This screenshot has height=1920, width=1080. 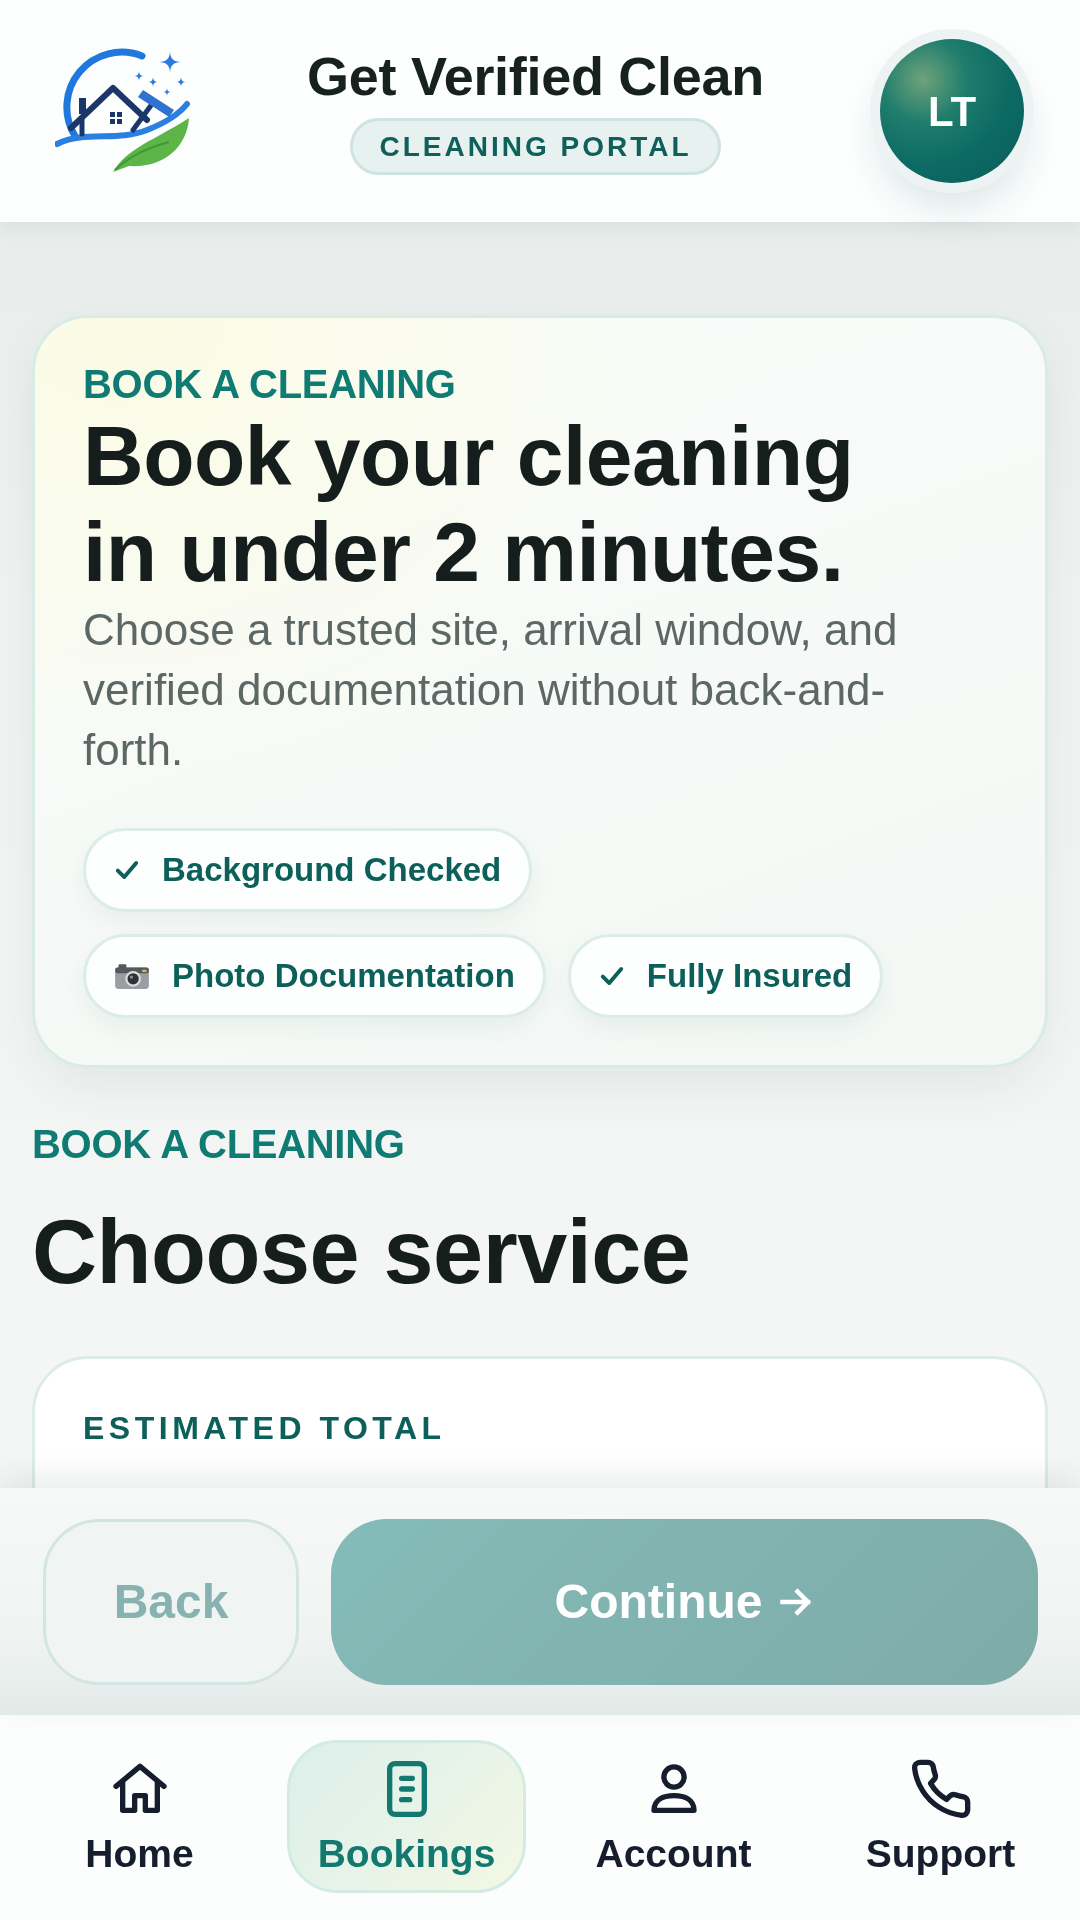 I want to click on nav-tab: Home, so click(x=139, y=1816).